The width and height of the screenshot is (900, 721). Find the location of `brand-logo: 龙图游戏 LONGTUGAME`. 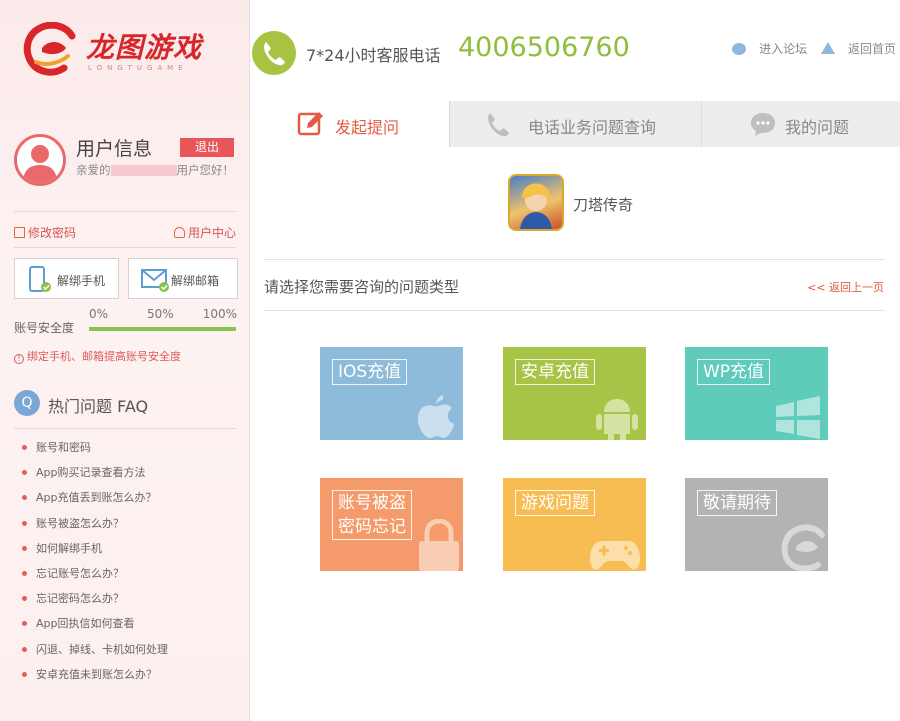

brand-logo: 龙图游戏 LONGTUGAME is located at coordinates (127, 50).